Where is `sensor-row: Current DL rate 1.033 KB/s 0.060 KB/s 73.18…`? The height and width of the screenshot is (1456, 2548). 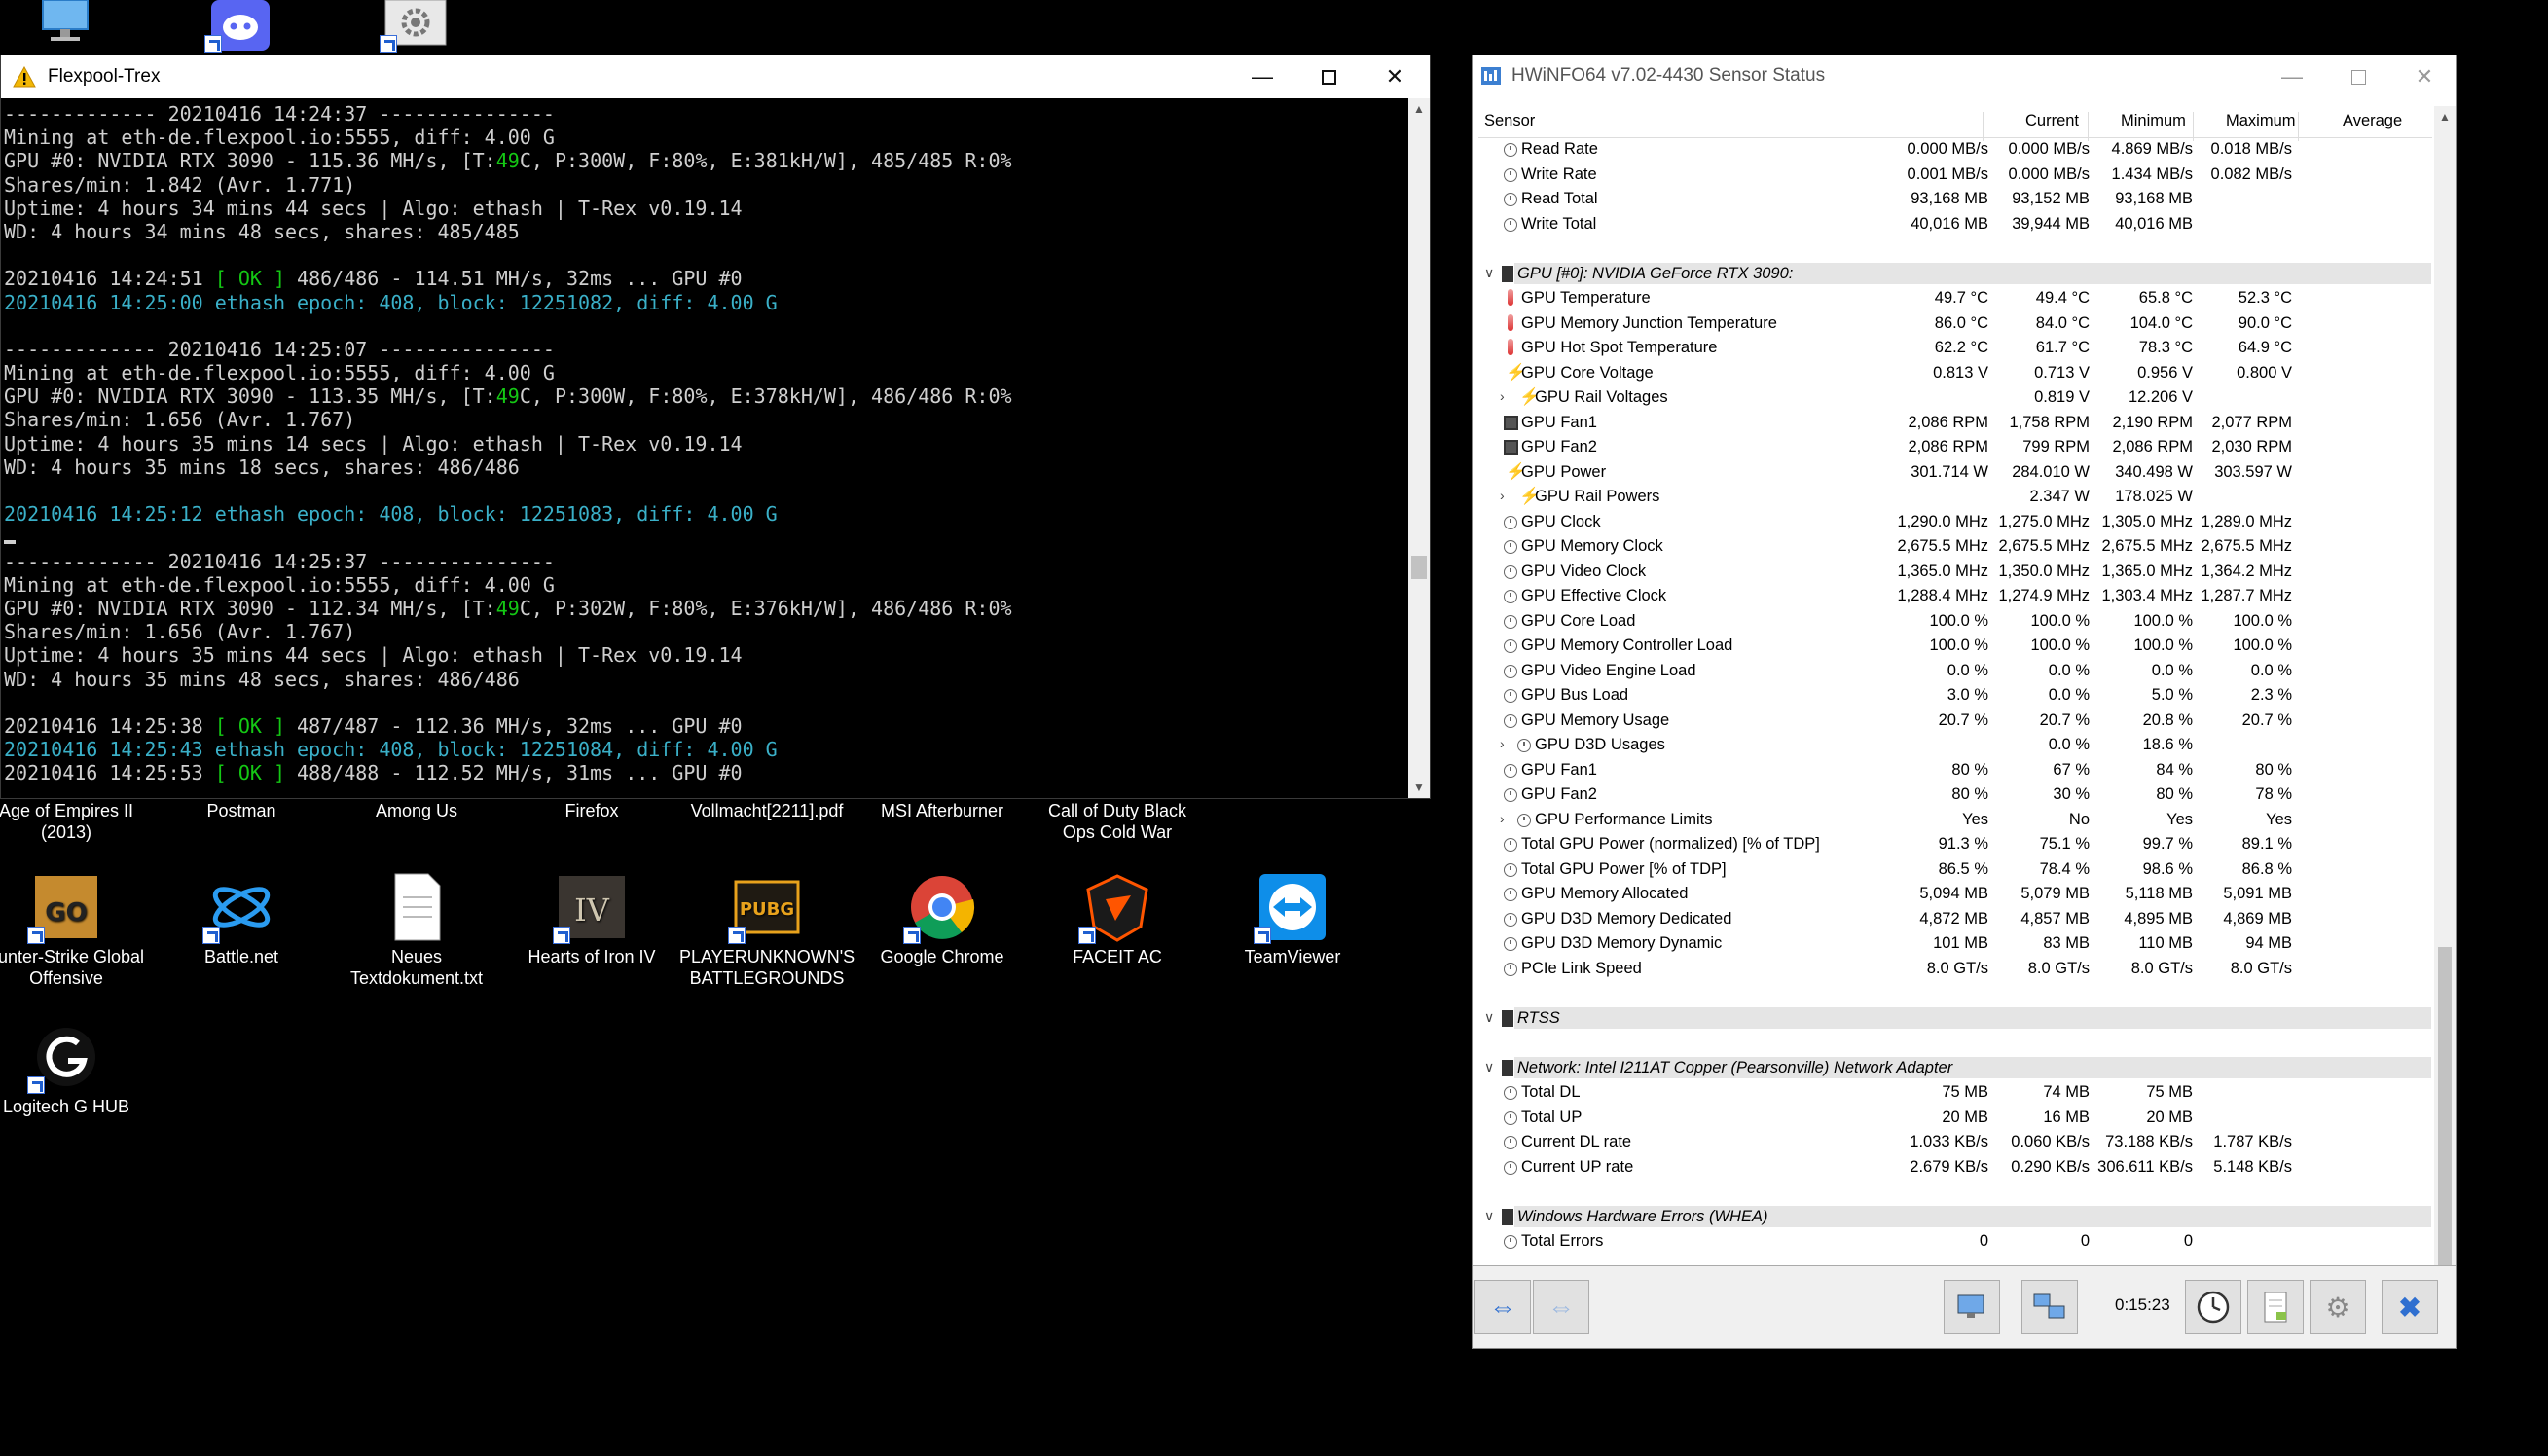 sensor-row: Current DL rate 1.033 KB/s 0.060 KB/s 73.18… is located at coordinates (1955, 1142).